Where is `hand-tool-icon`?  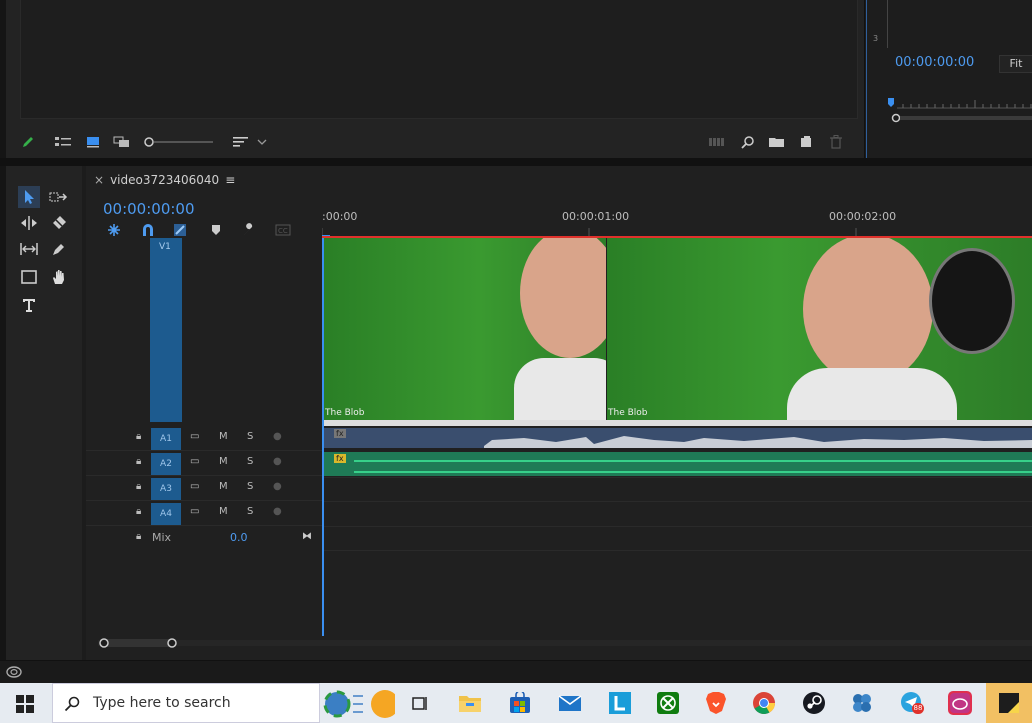 hand-tool-icon is located at coordinates (59, 277).